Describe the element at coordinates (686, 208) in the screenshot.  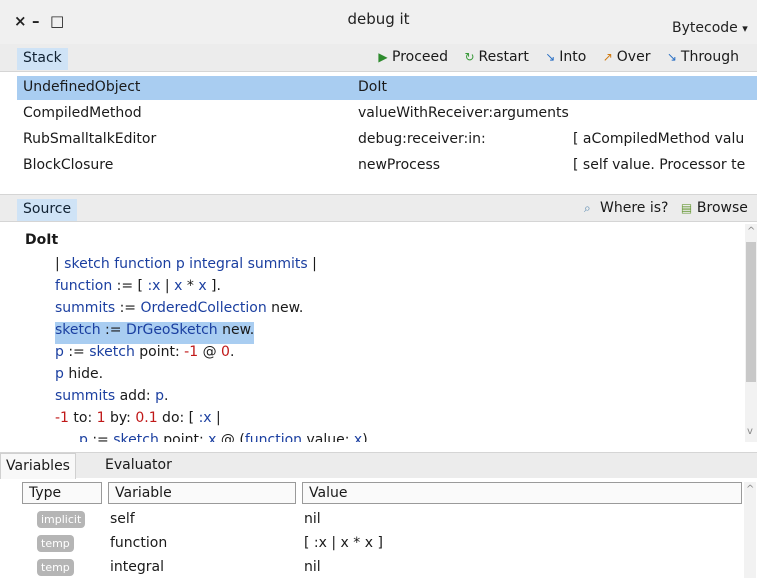
I see `browse-icon: ▤` at that location.